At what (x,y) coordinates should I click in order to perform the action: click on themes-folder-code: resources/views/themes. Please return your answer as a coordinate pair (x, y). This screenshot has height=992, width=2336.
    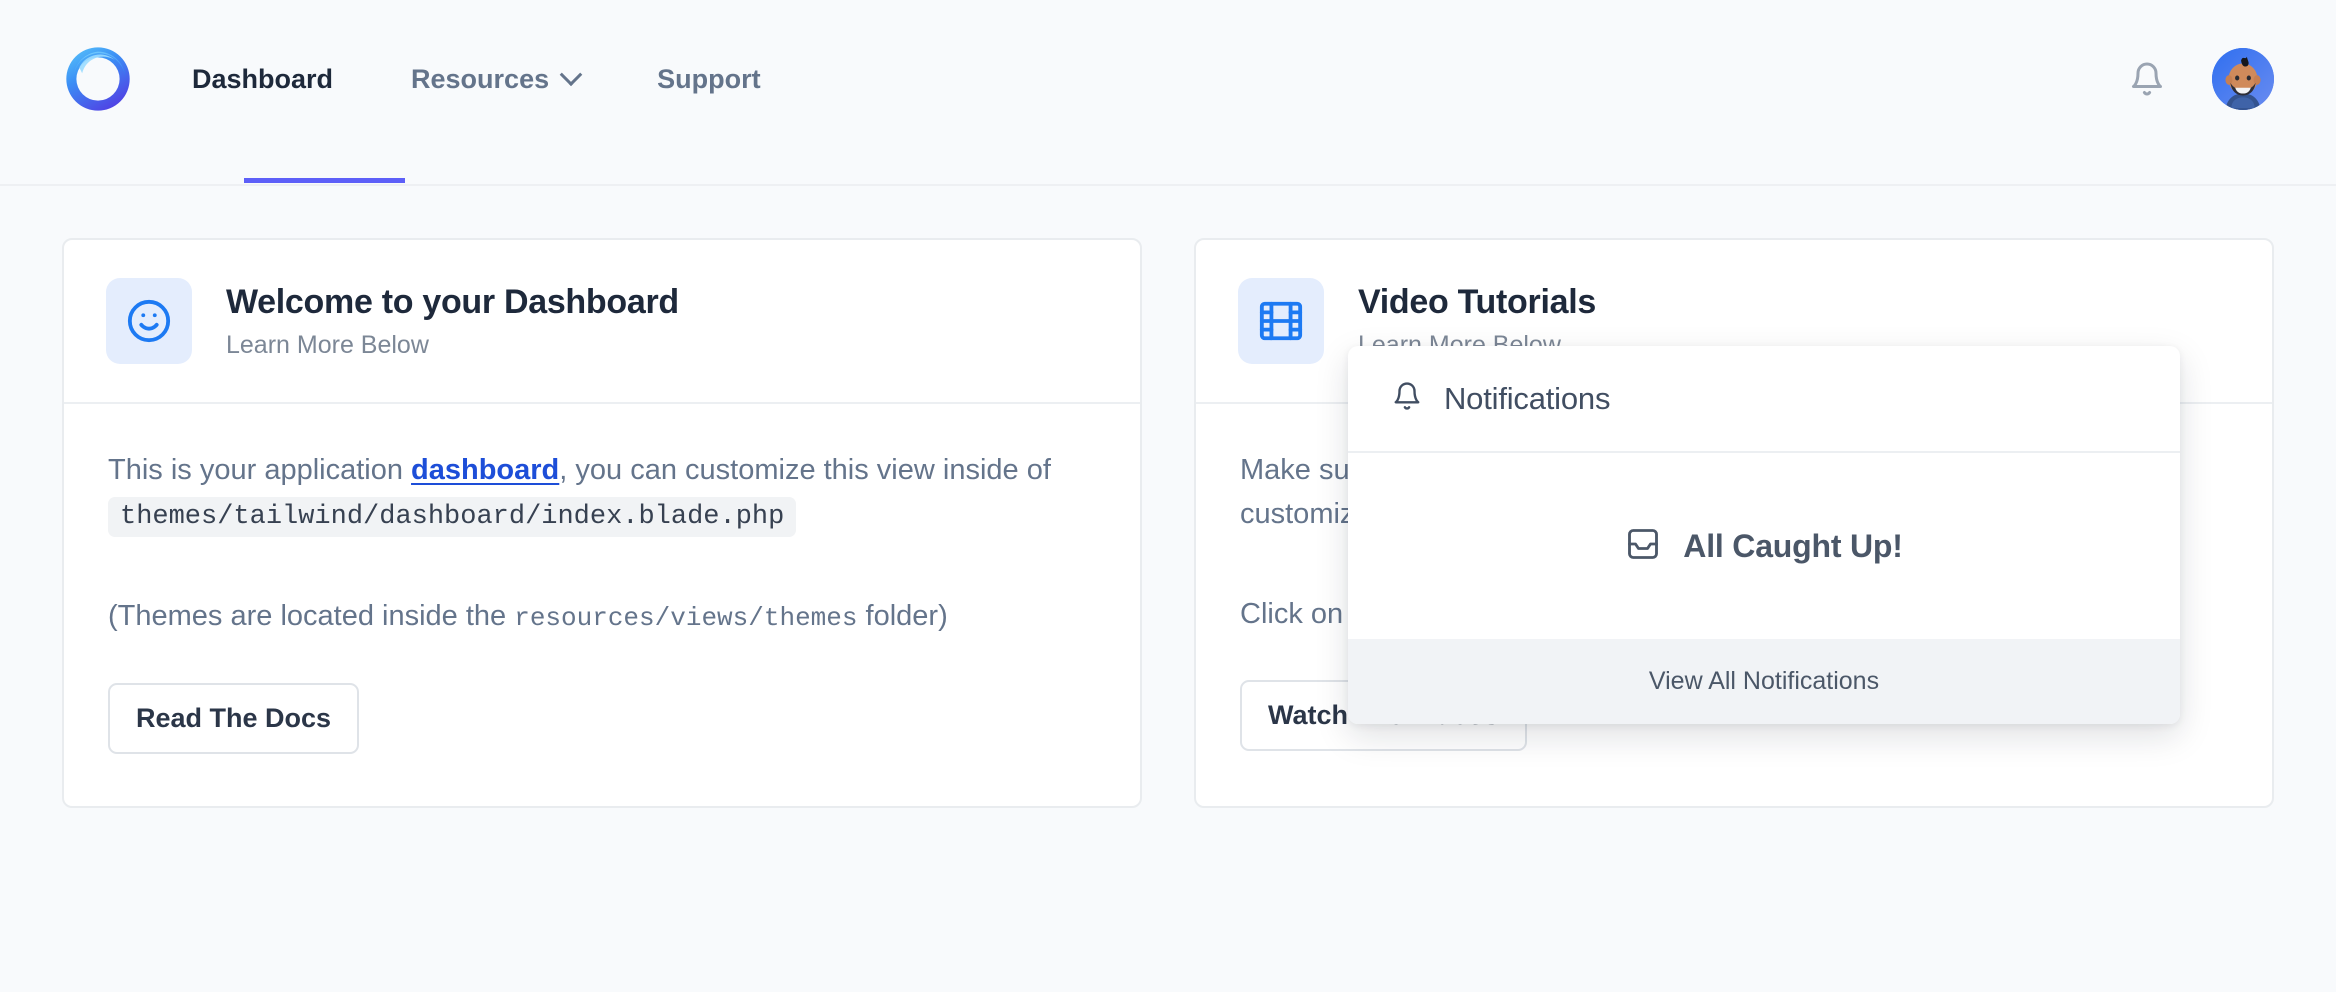
    Looking at the image, I should click on (686, 618).